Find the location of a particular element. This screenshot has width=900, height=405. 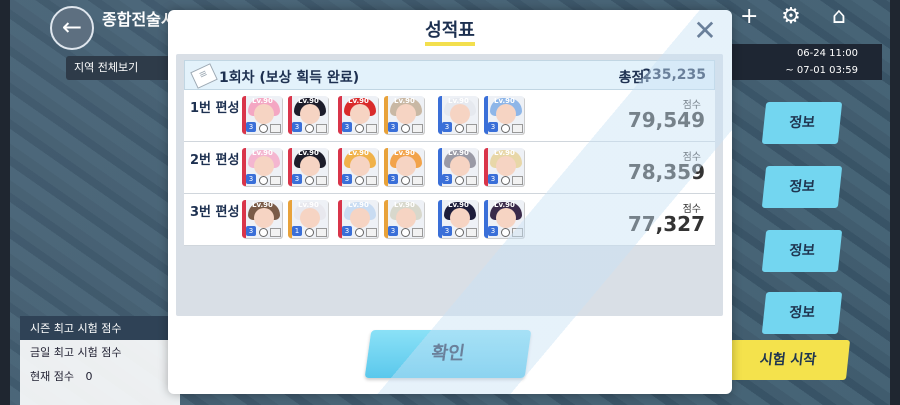

info-button-3: 정보 is located at coordinates (802, 251).